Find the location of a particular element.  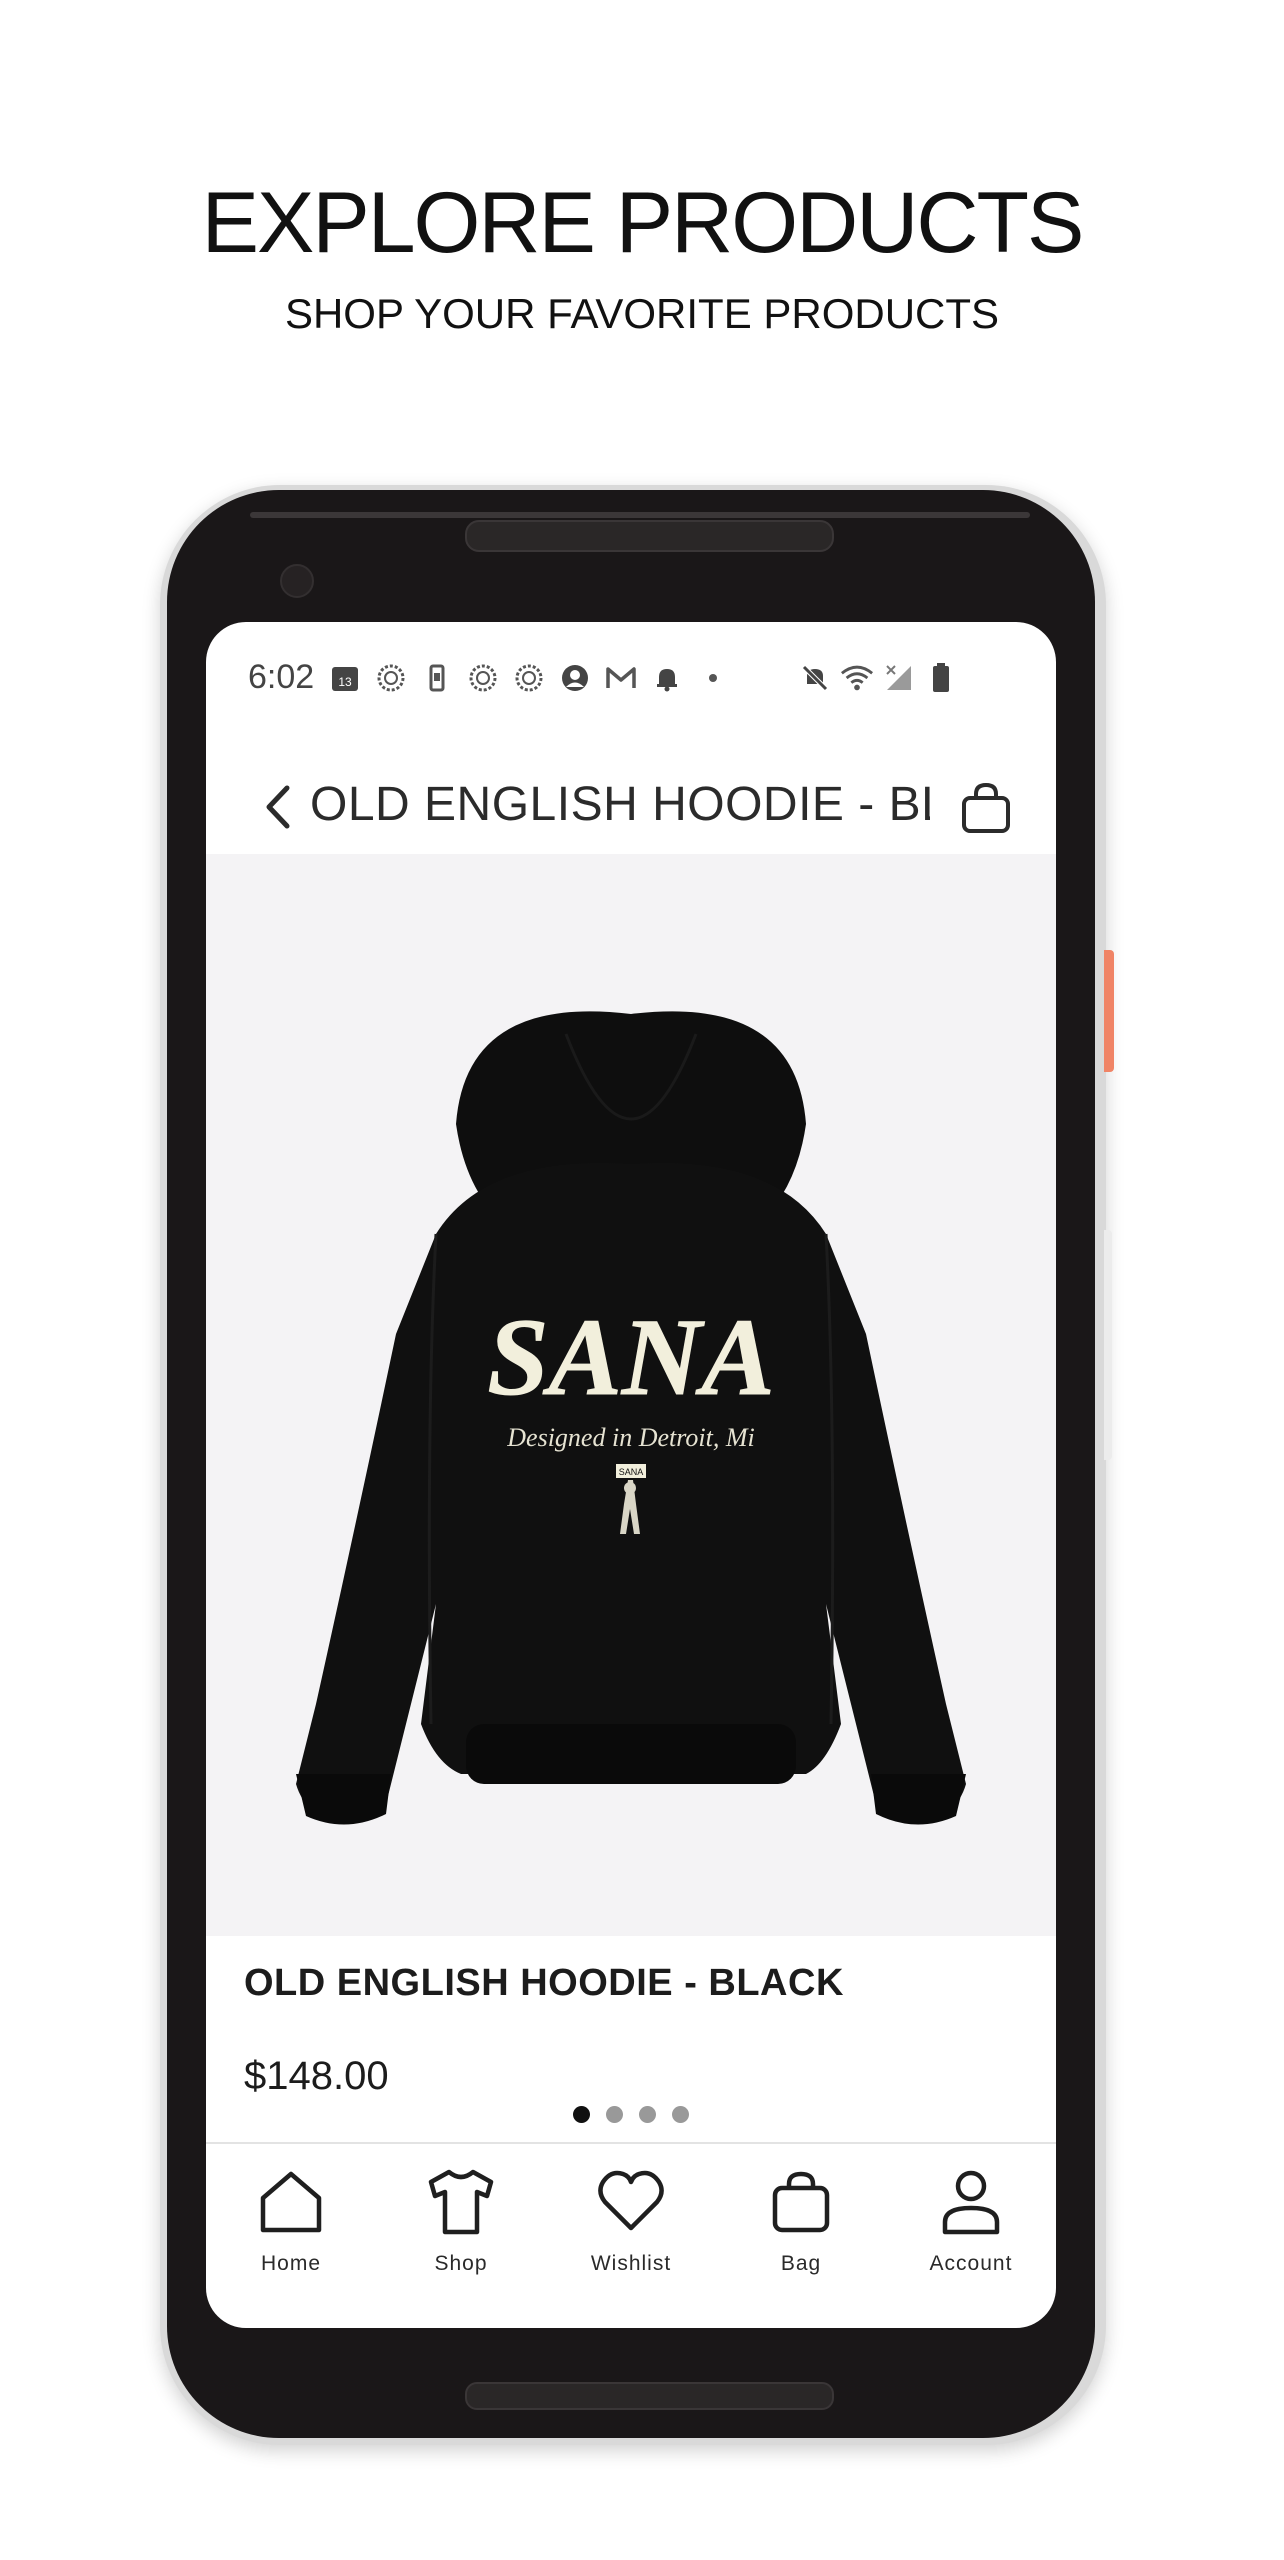

tab-account: Account is located at coordinates (971, 2247).